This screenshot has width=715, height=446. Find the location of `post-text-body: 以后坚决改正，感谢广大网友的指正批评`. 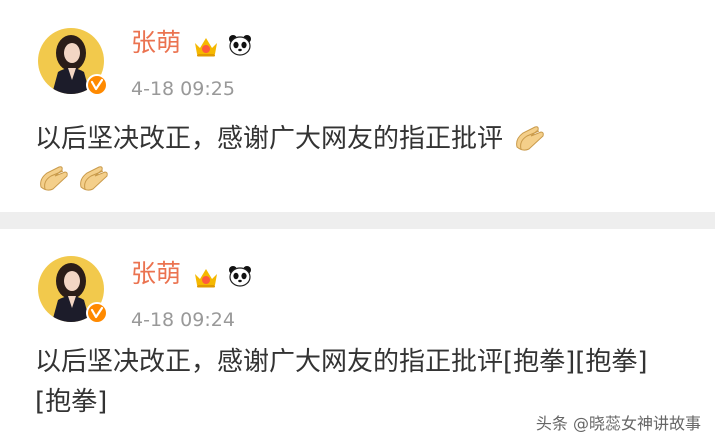

post-text-body: 以后坚决改正，感谢广大网友的指正批评 is located at coordinates (269, 139).